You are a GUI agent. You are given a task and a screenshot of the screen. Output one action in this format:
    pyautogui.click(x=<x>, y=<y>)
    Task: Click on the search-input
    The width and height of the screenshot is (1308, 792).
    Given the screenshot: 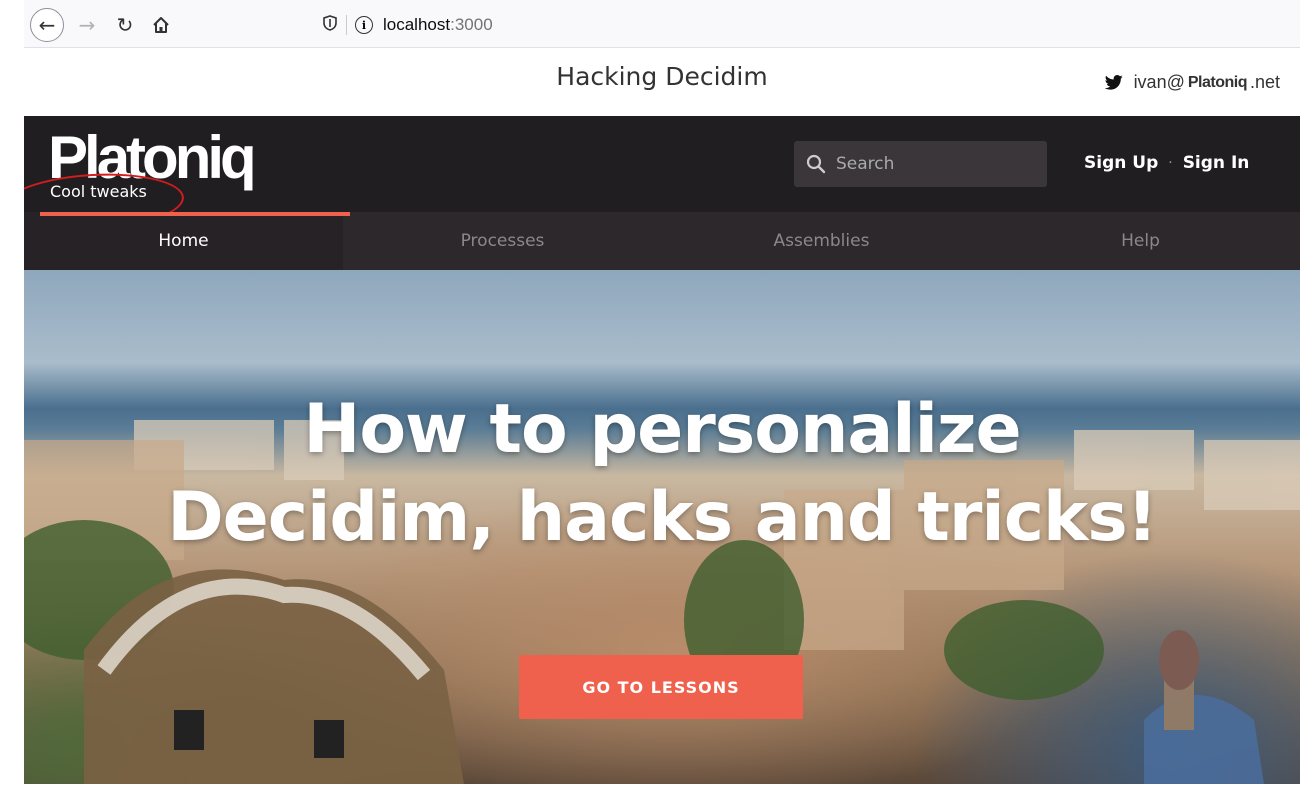 What is the action you would take?
    pyautogui.click(x=931, y=164)
    